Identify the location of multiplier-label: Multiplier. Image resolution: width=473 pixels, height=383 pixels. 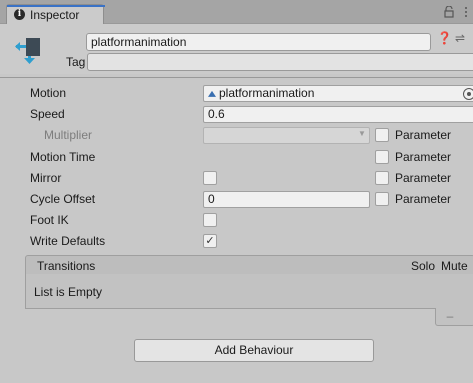
(68, 135).